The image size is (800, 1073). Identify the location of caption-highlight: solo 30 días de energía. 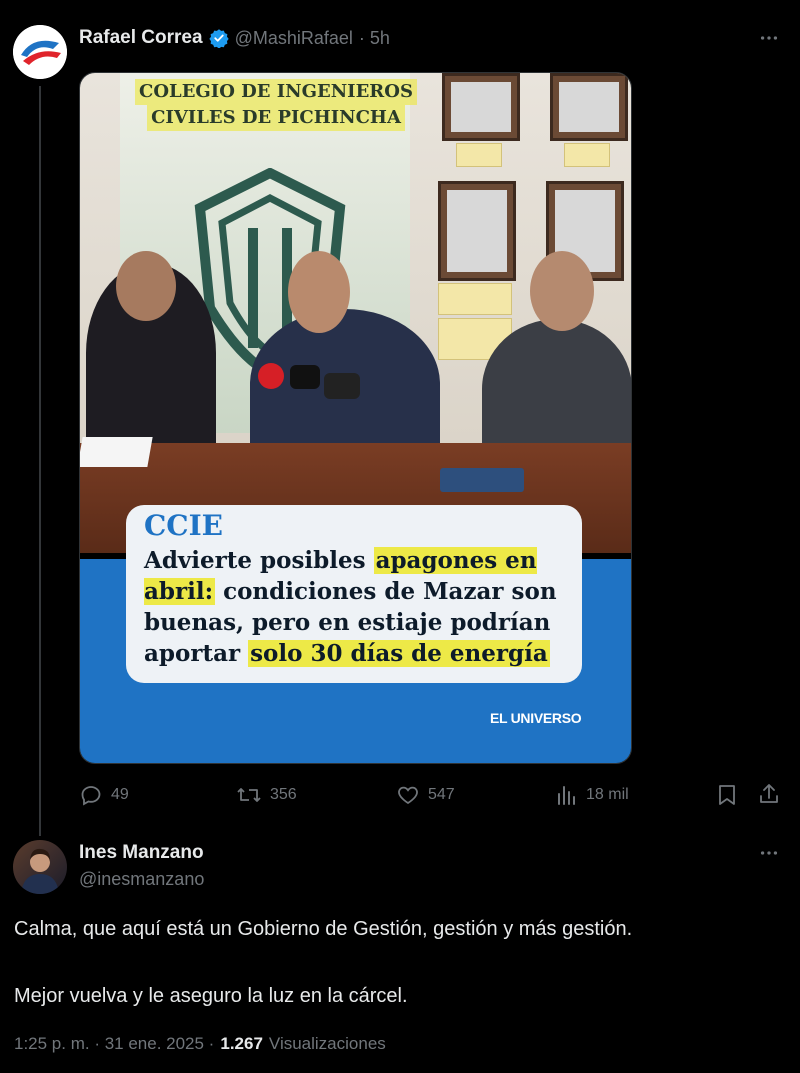
(399, 653).